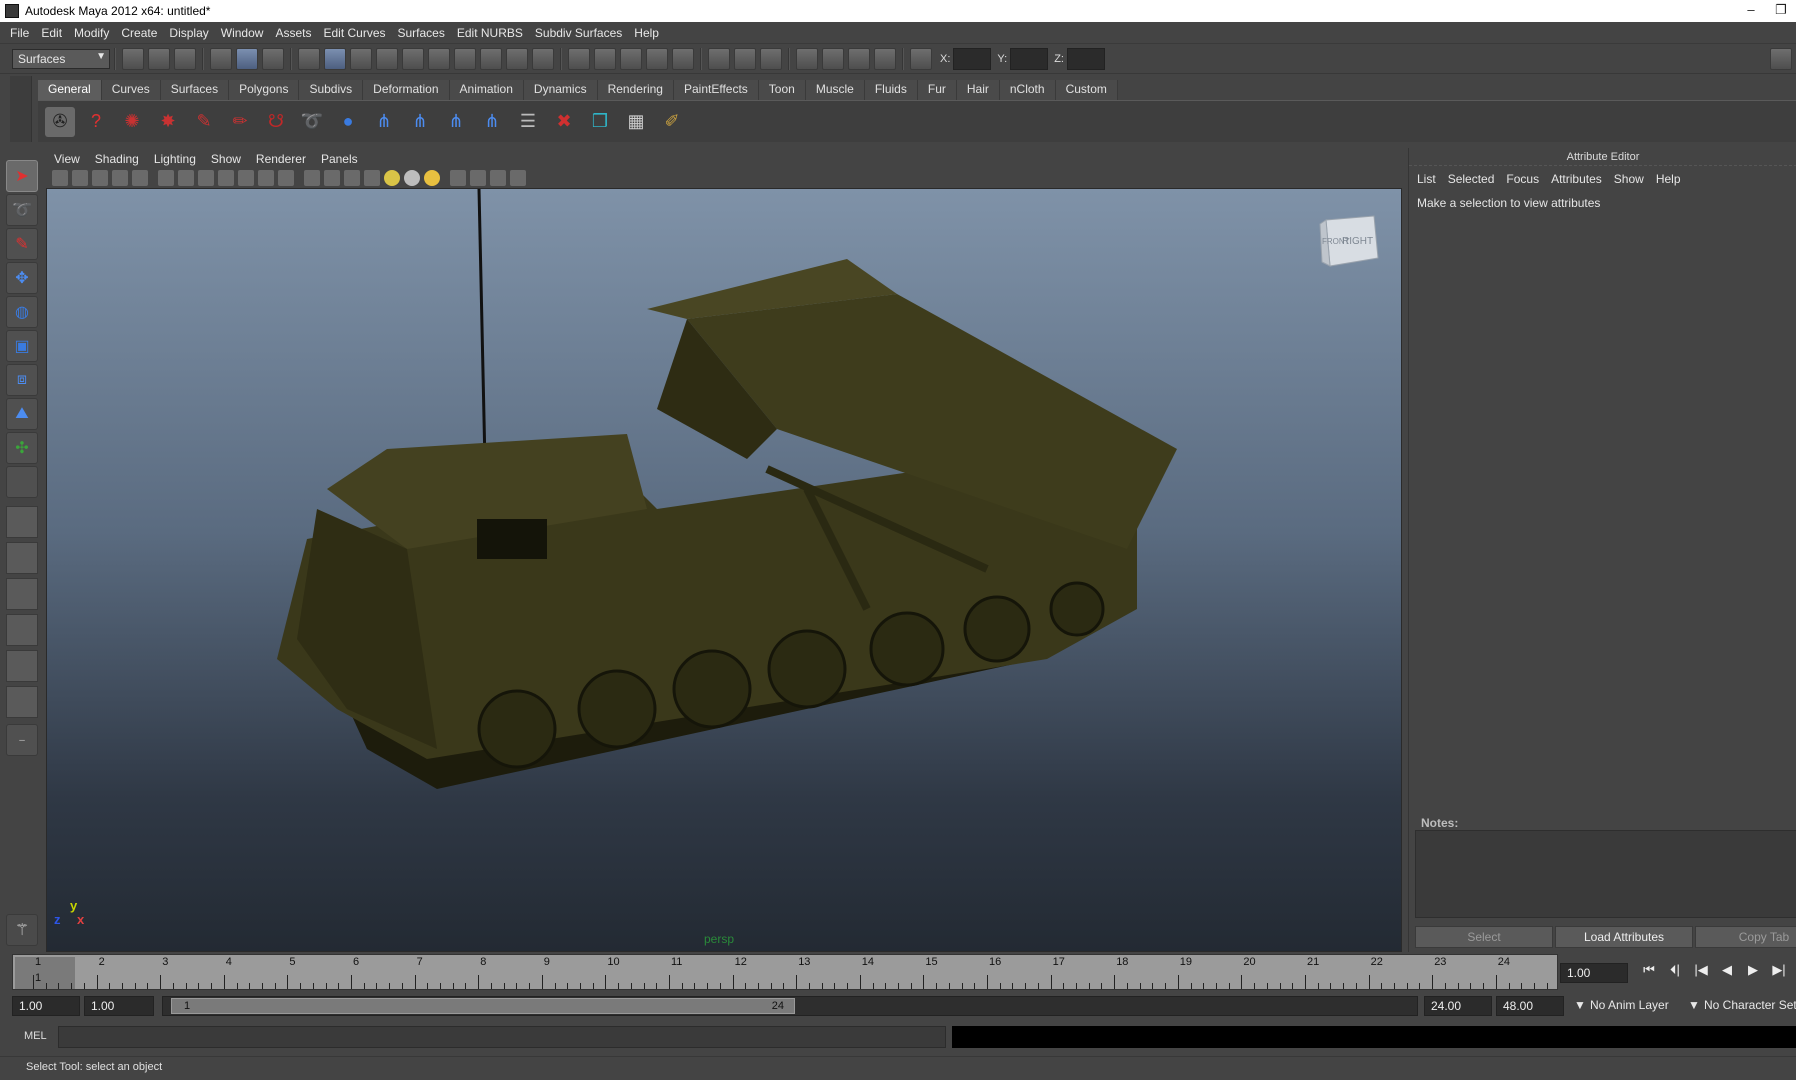 The image size is (1796, 1080). Describe the element at coordinates (490, 33) in the screenshot. I see `menu-edit-nurbs: Edit NURBS` at that location.